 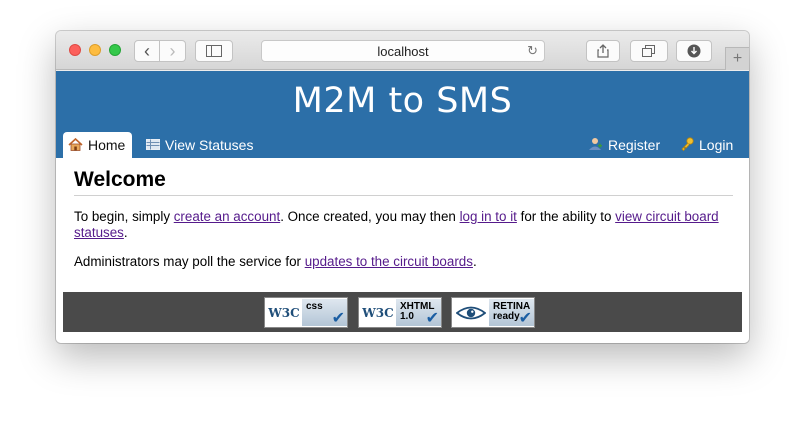 I want to click on key-icon, so click(x=687, y=145).